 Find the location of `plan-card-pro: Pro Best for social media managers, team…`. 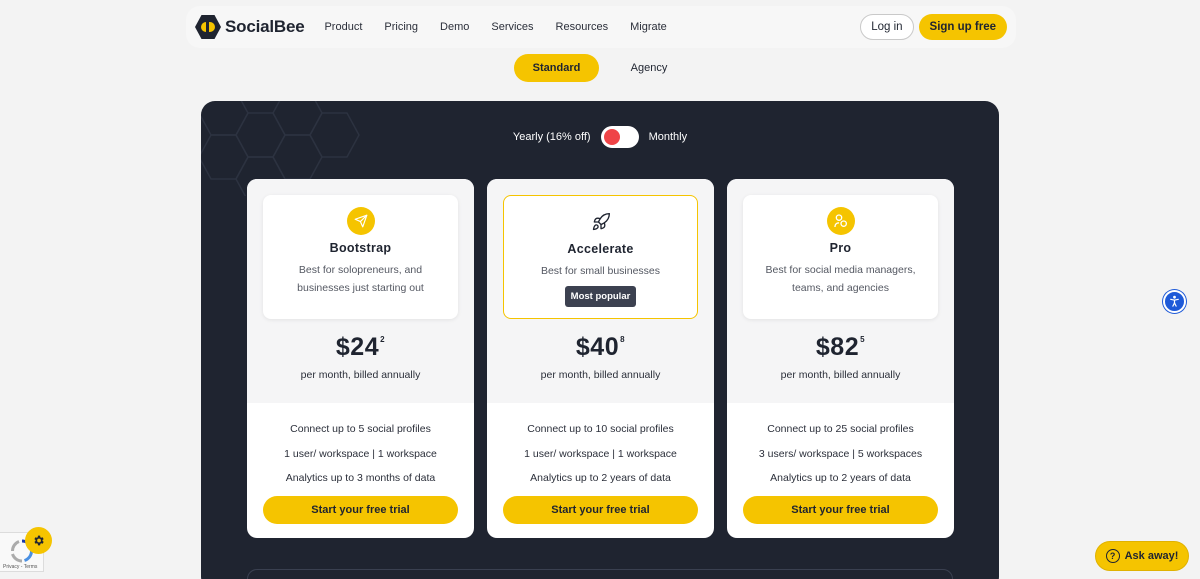

plan-card-pro: Pro Best for social media managers, team… is located at coordinates (840, 358).